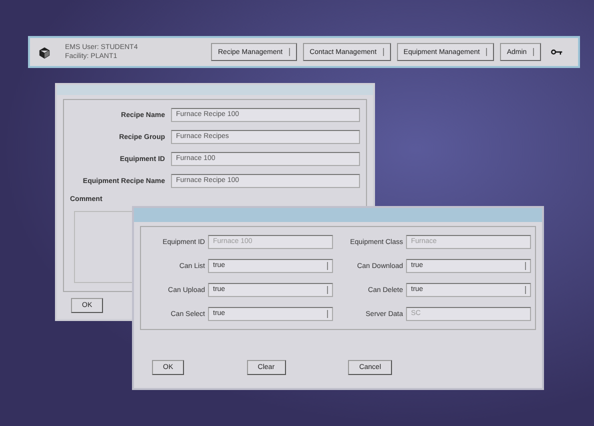 The width and height of the screenshot is (594, 426). I want to click on cube-icon, so click(44, 52).